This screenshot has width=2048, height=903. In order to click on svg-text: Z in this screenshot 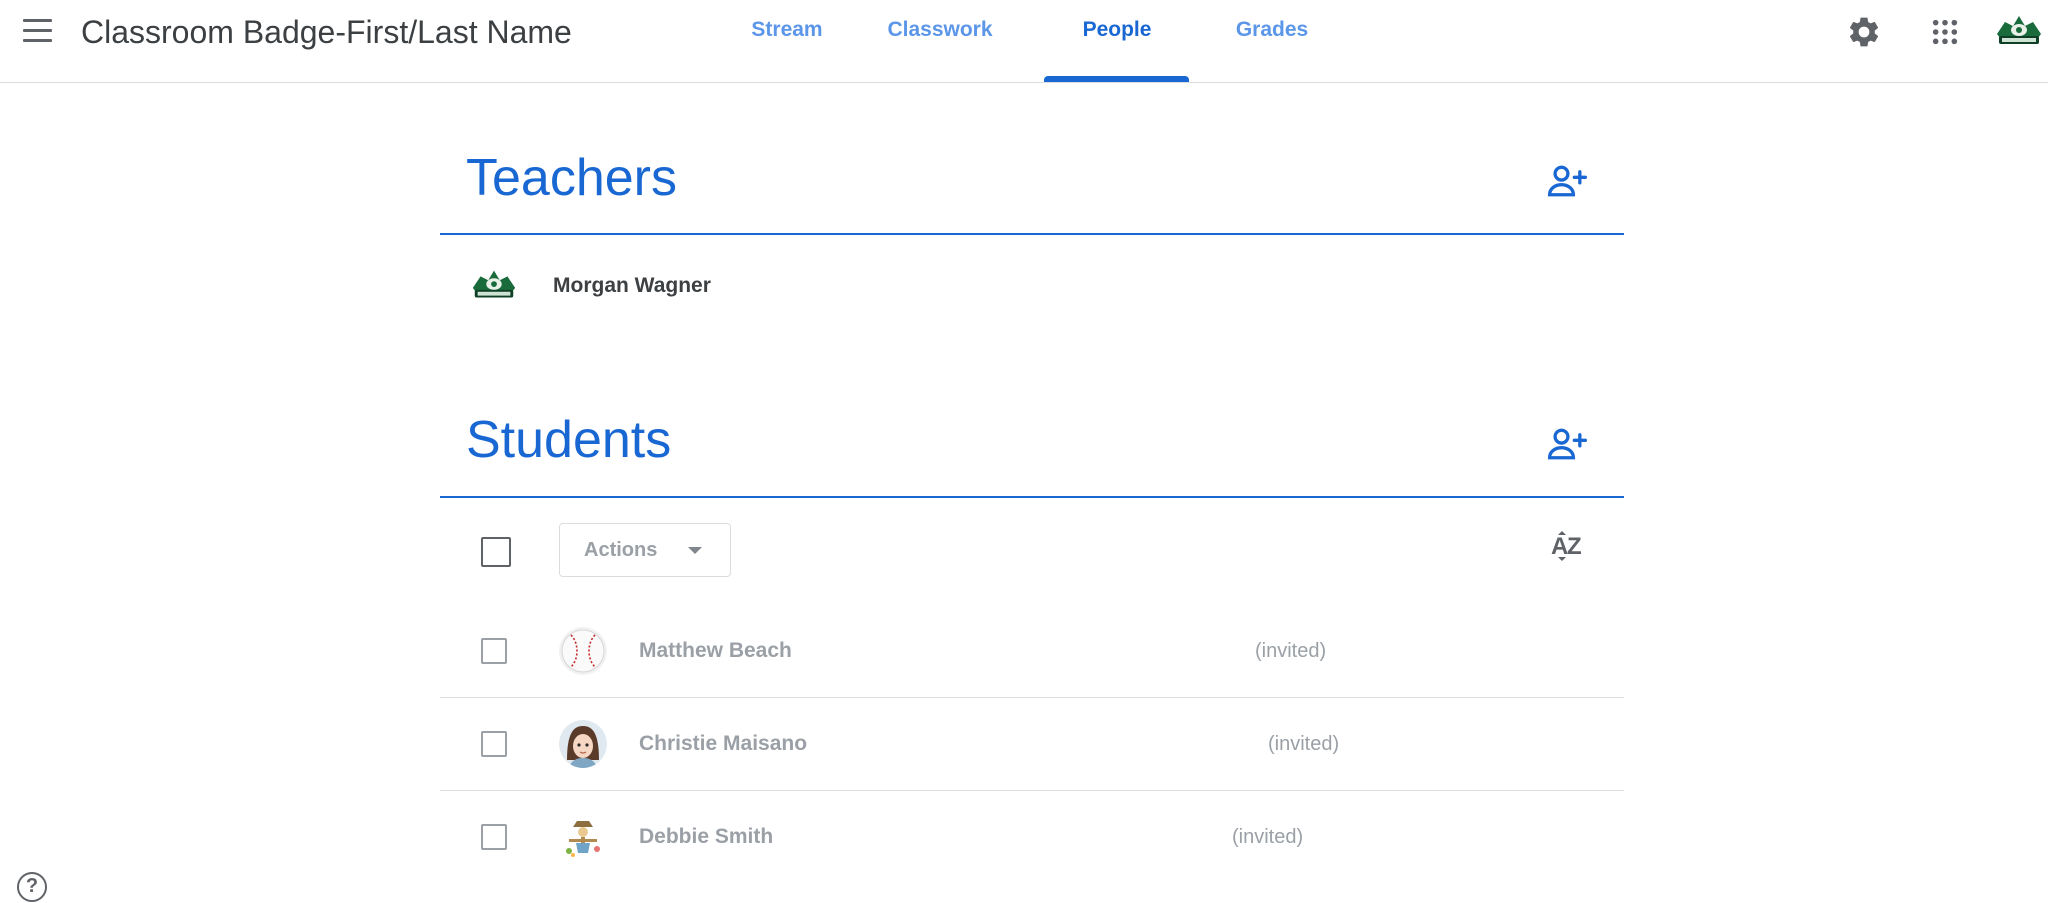, I will do `click(1574, 546)`.